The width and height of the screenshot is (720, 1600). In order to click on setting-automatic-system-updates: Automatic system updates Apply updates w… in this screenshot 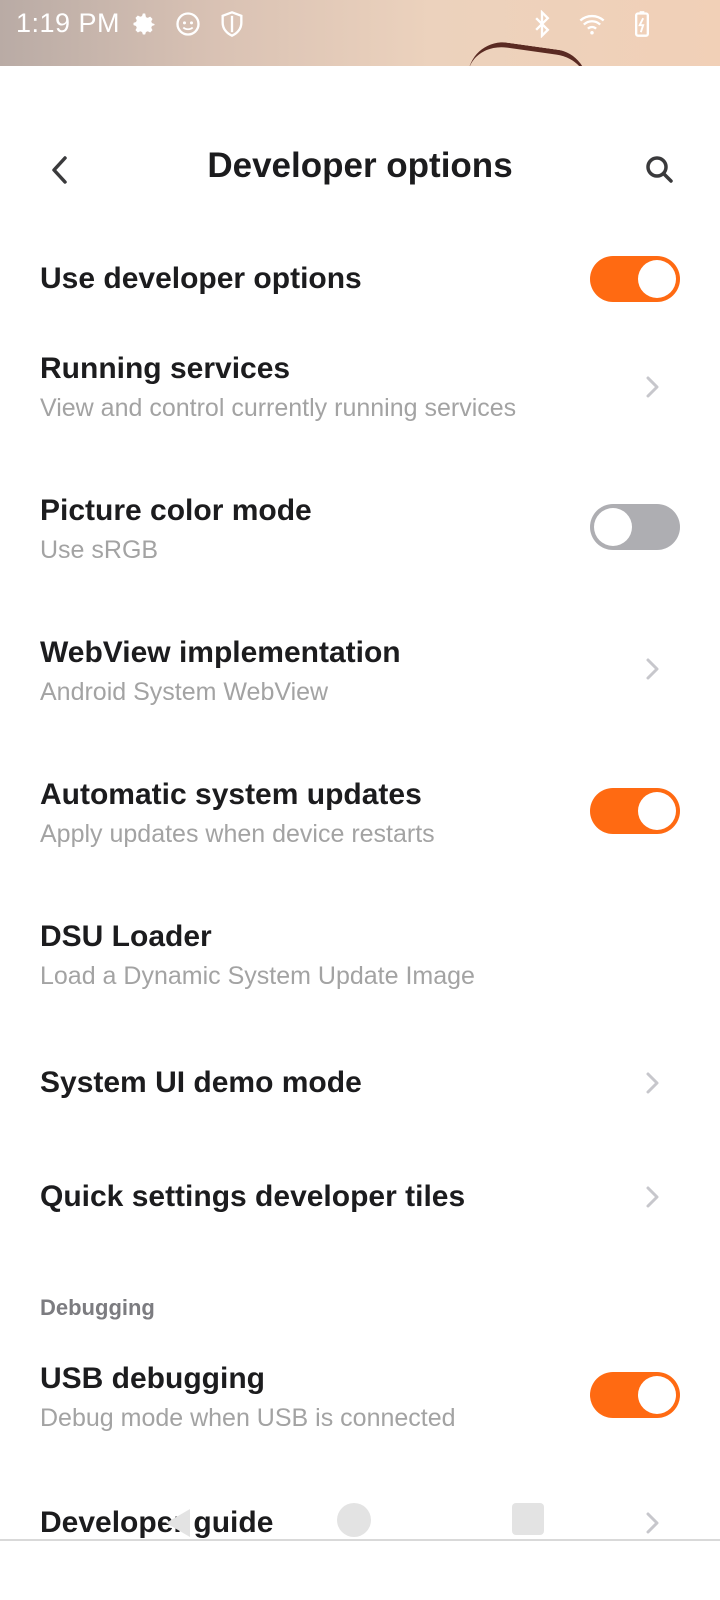, I will do `click(360, 816)`.